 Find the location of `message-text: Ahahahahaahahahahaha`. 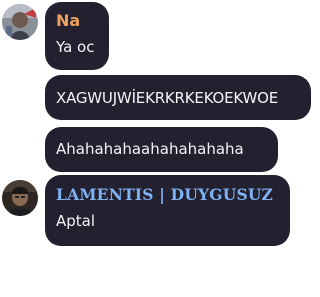

message-text: Ahahahahaahahahahaha is located at coordinates (150, 149).